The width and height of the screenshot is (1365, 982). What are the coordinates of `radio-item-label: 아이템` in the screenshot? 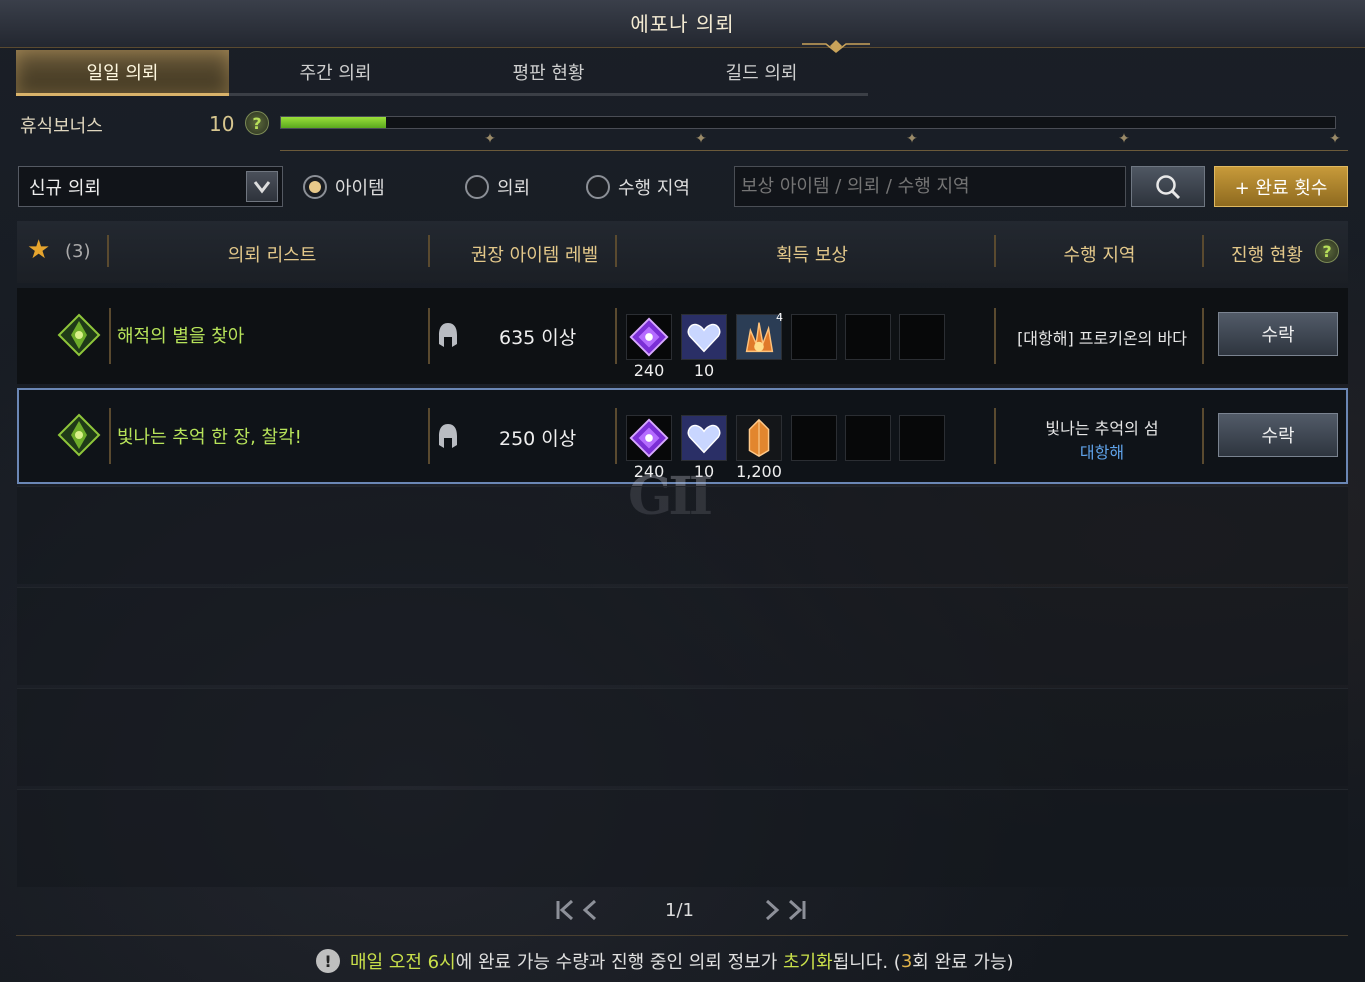 It's located at (360, 188).